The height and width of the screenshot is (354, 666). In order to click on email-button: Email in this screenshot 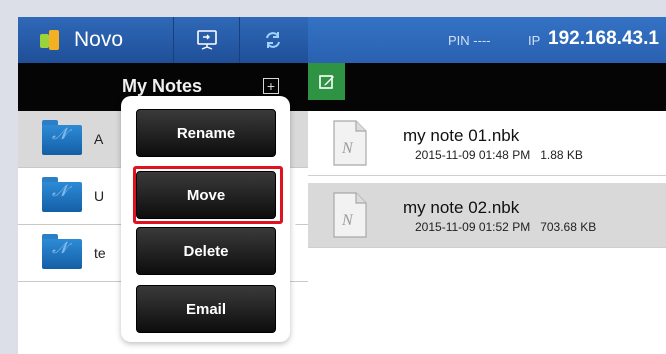, I will do `click(206, 309)`.